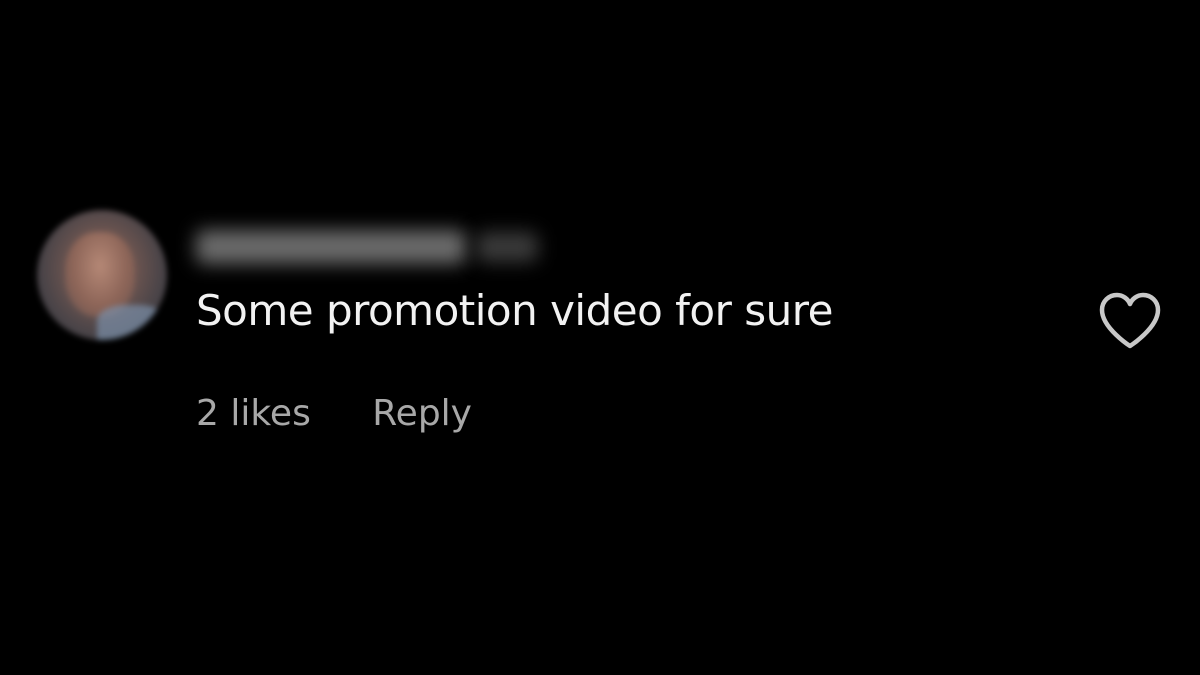  Describe the element at coordinates (422, 413) in the screenshot. I see `reply-button: Reply` at that location.